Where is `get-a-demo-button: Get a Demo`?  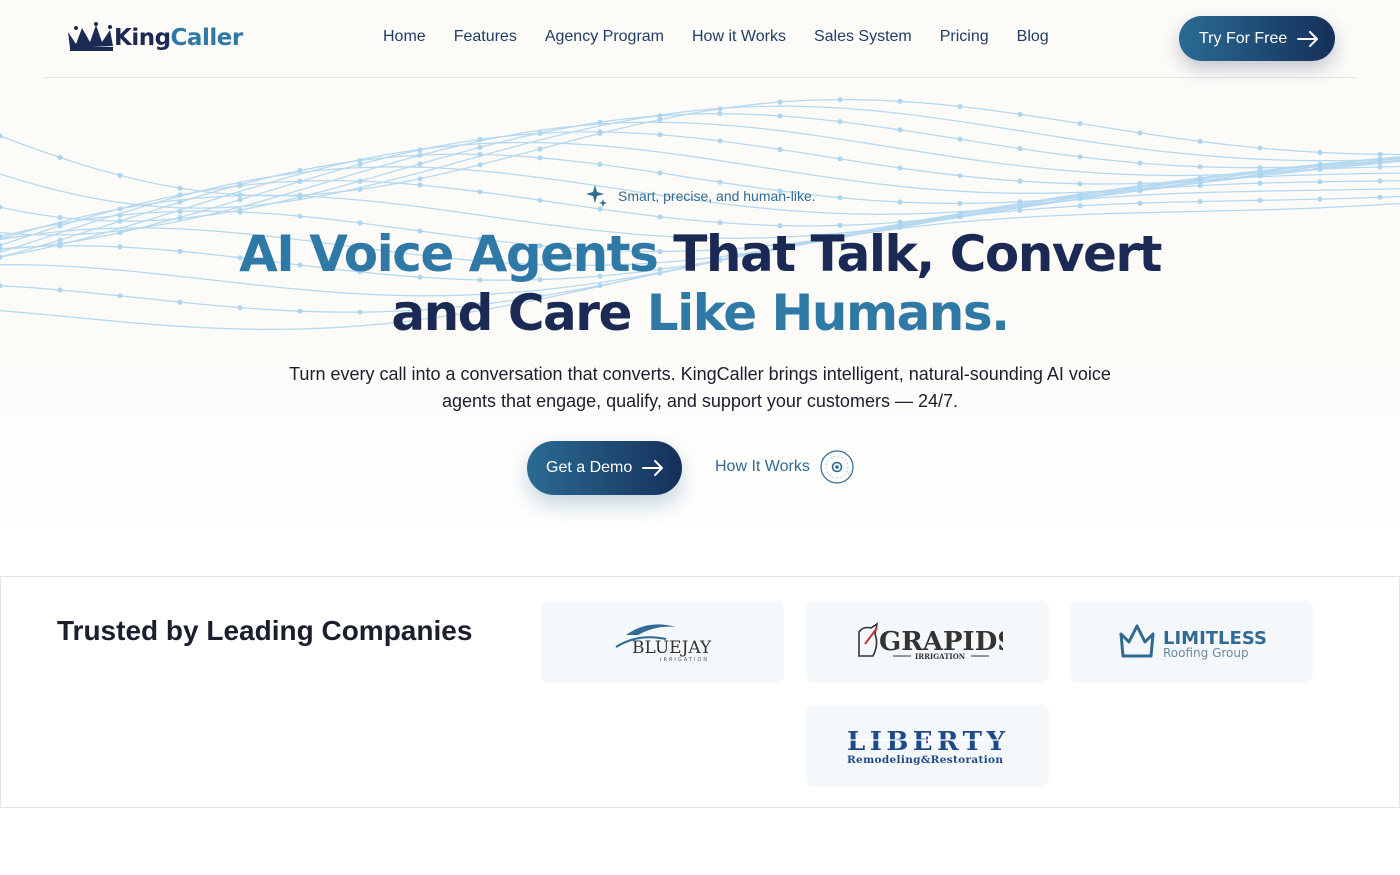
get-a-demo-button: Get a Demo is located at coordinates (604, 468).